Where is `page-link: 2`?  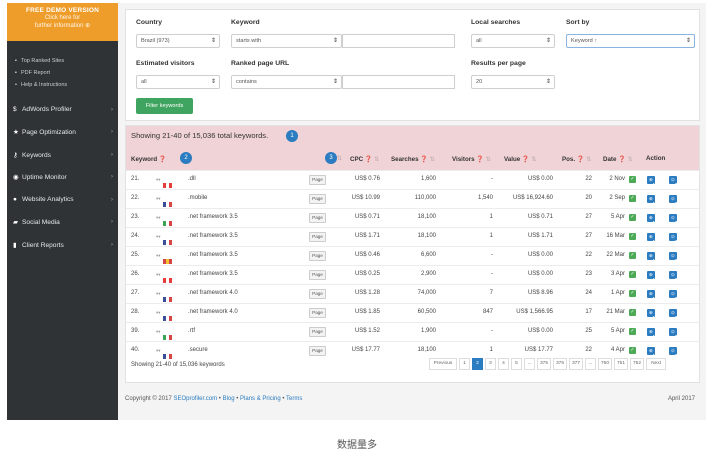 page-link: 2 is located at coordinates (477, 364).